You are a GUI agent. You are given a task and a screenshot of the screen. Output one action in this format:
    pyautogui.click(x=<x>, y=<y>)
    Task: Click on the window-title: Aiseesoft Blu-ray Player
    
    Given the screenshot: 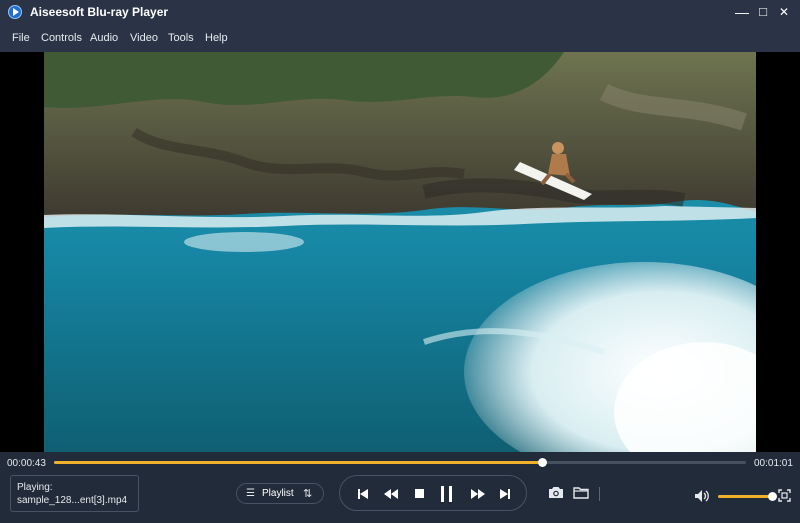 What is the action you would take?
    pyautogui.click(x=99, y=12)
    